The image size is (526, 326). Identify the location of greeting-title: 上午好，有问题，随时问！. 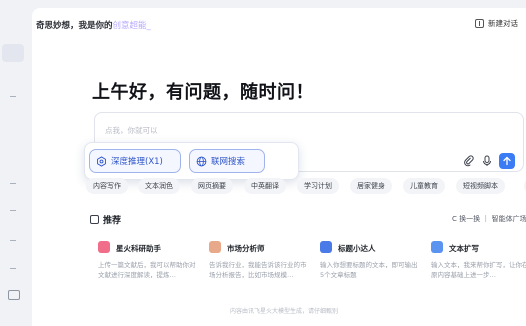
(203, 92).